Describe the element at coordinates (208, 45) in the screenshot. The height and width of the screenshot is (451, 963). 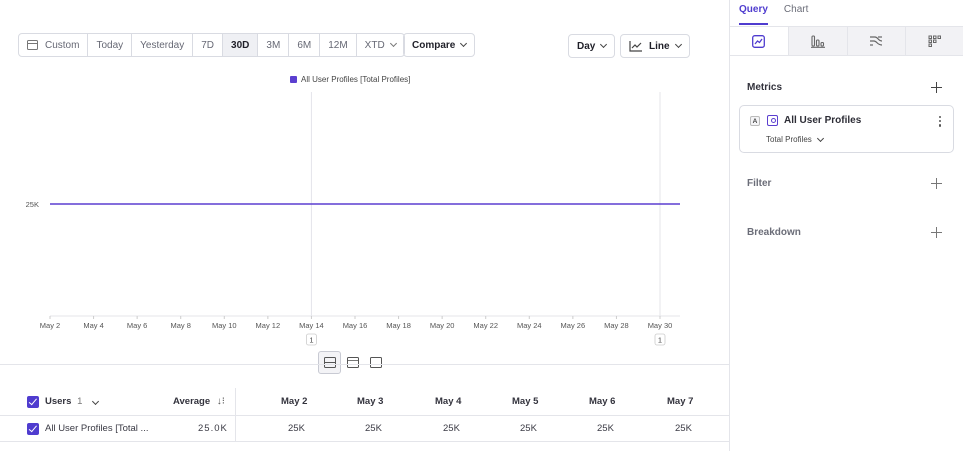
I see `date-range-7d: 7D` at that location.